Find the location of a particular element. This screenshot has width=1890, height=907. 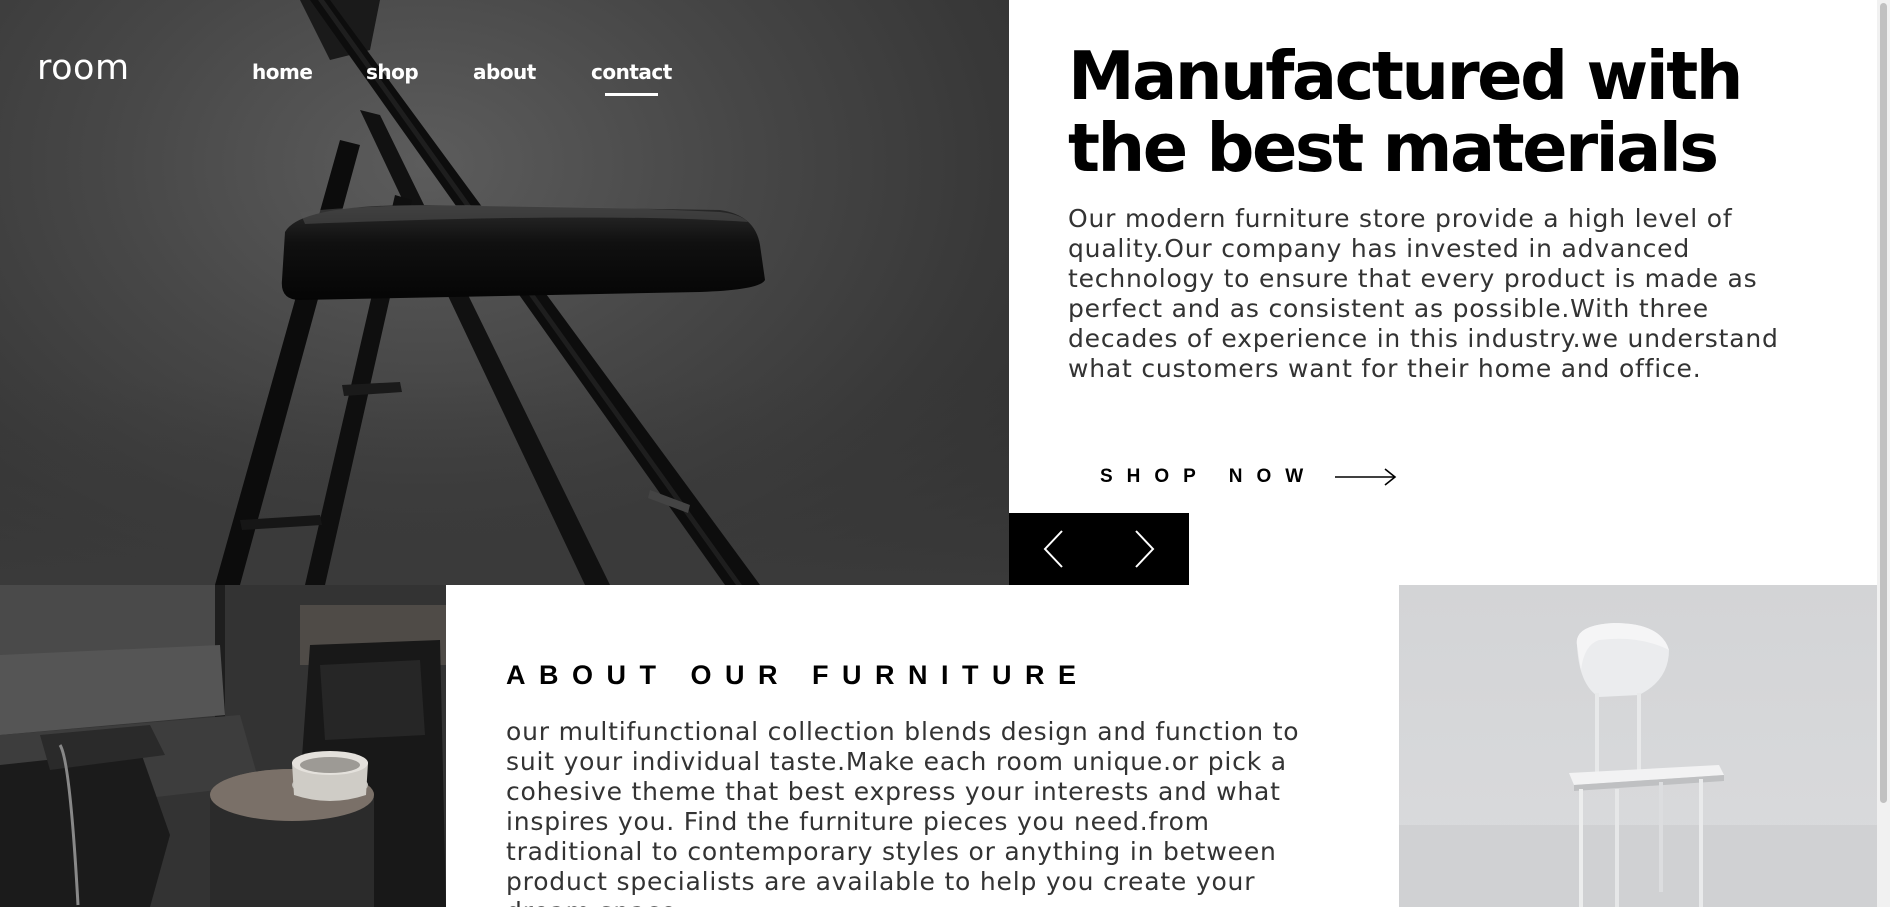

nav-link-shop: shop is located at coordinates (392, 72).